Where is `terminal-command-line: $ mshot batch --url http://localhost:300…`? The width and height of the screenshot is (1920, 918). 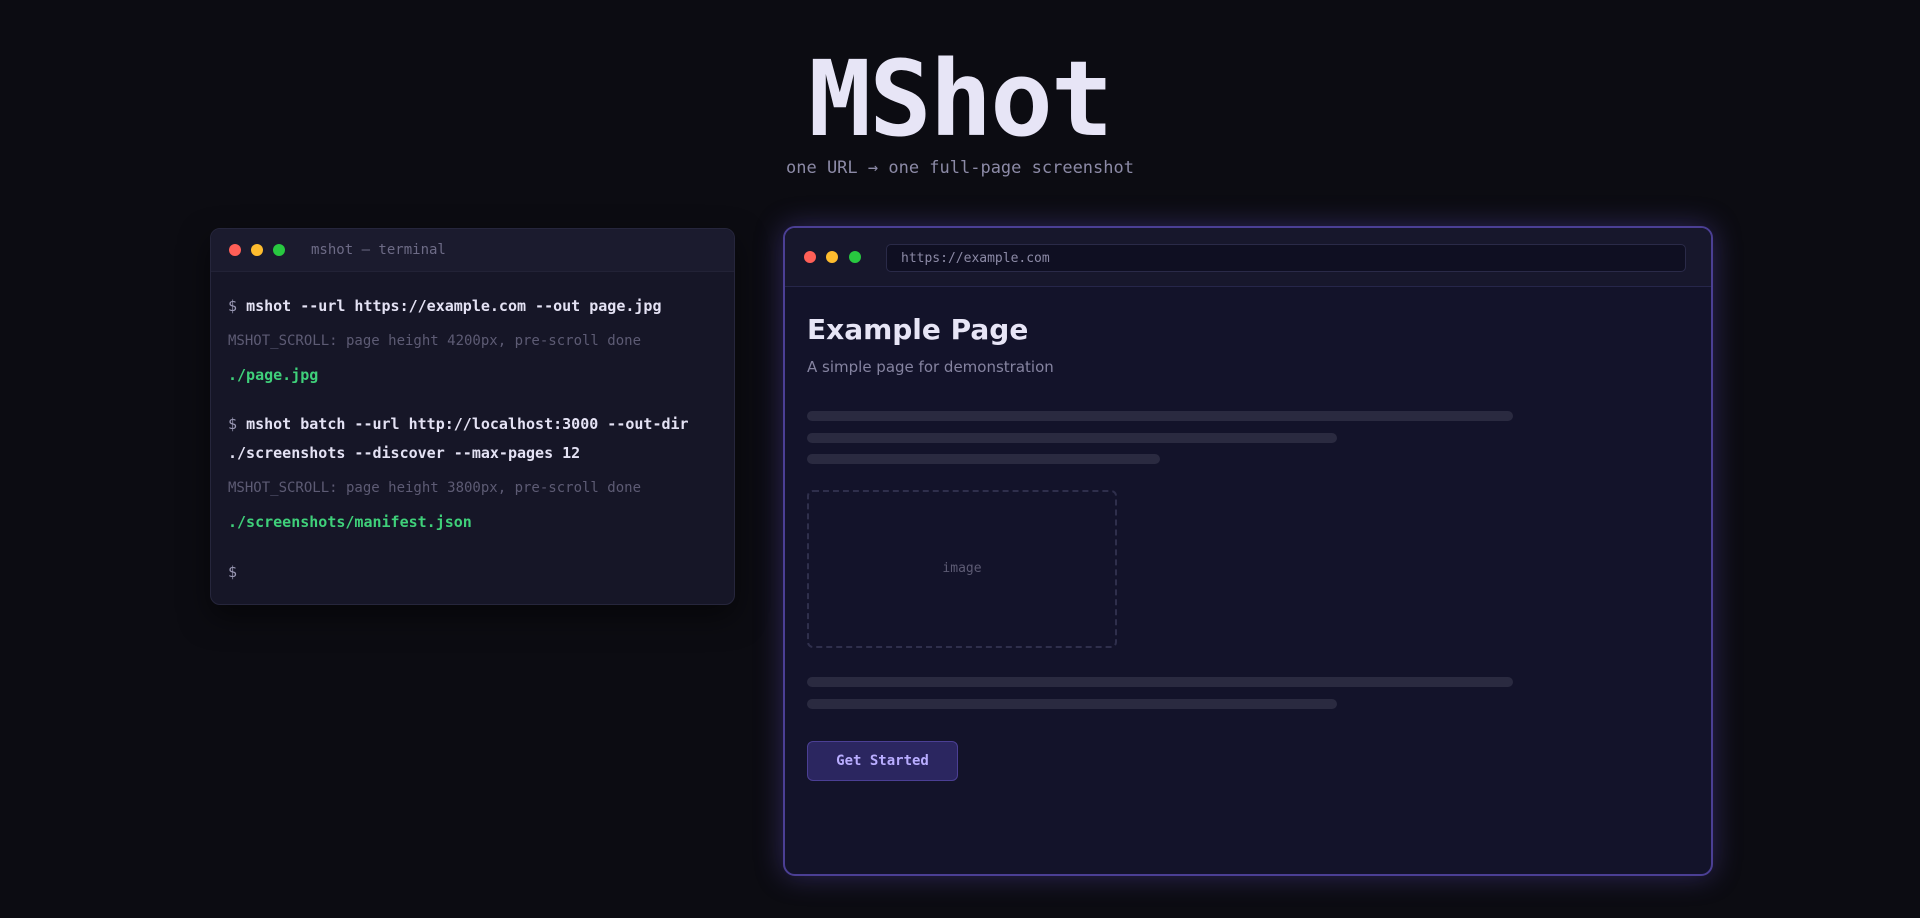
terminal-command-line: $ mshot batch --url http://localhost:300… is located at coordinates (458, 424).